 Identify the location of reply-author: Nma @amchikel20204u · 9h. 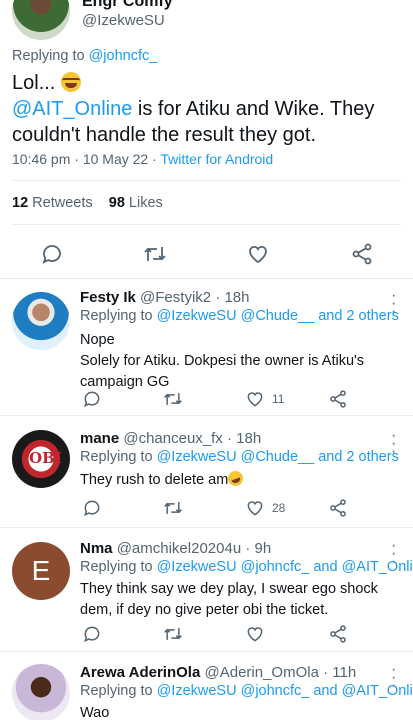
(175, 548).